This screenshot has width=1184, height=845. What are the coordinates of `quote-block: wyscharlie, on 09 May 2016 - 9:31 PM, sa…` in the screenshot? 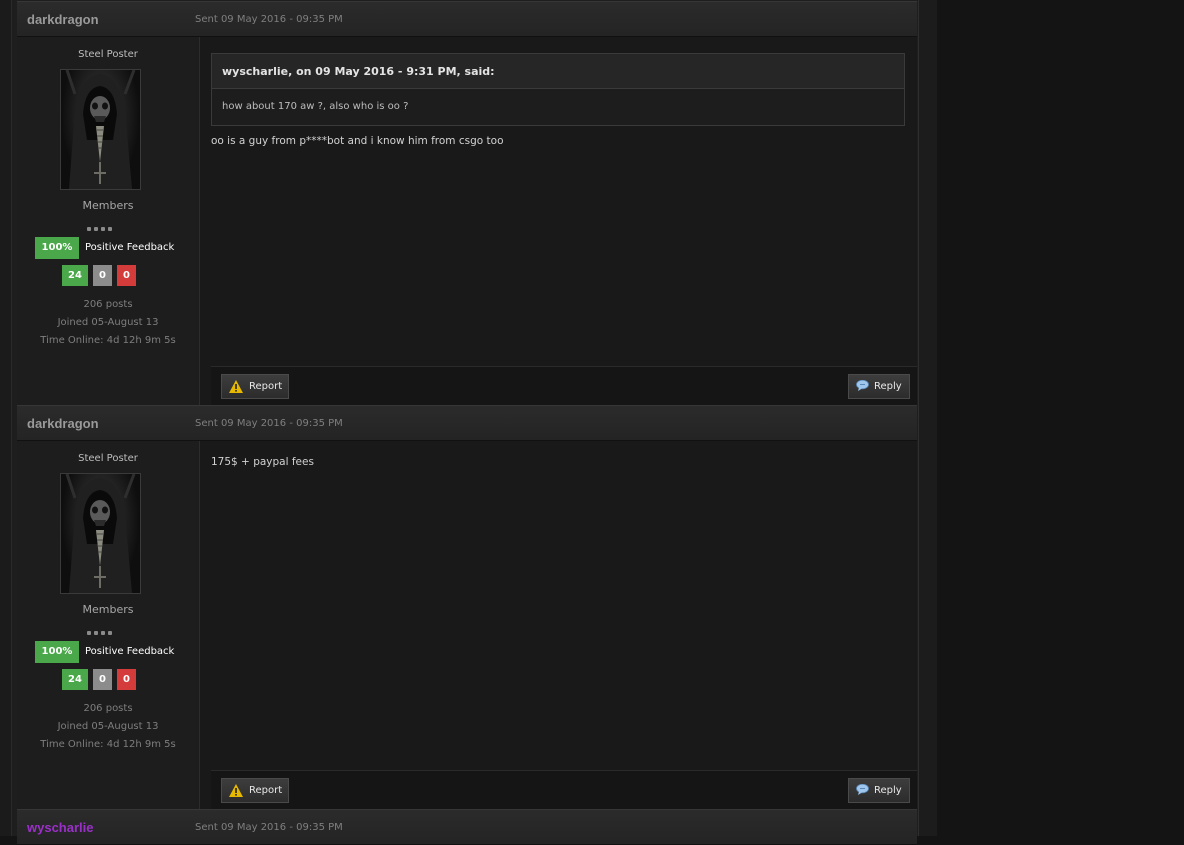 It's located at (558, 89).